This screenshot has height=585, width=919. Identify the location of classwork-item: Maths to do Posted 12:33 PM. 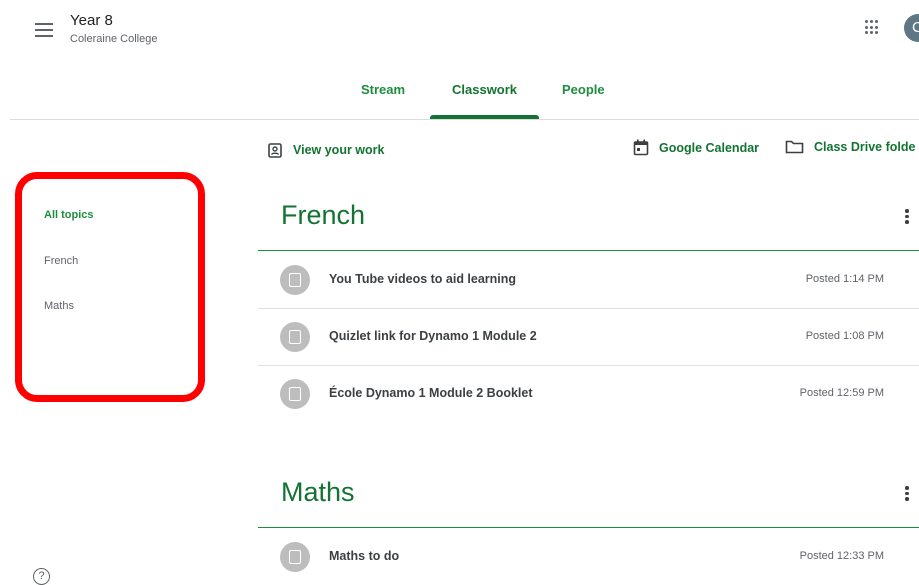
(588, 556).